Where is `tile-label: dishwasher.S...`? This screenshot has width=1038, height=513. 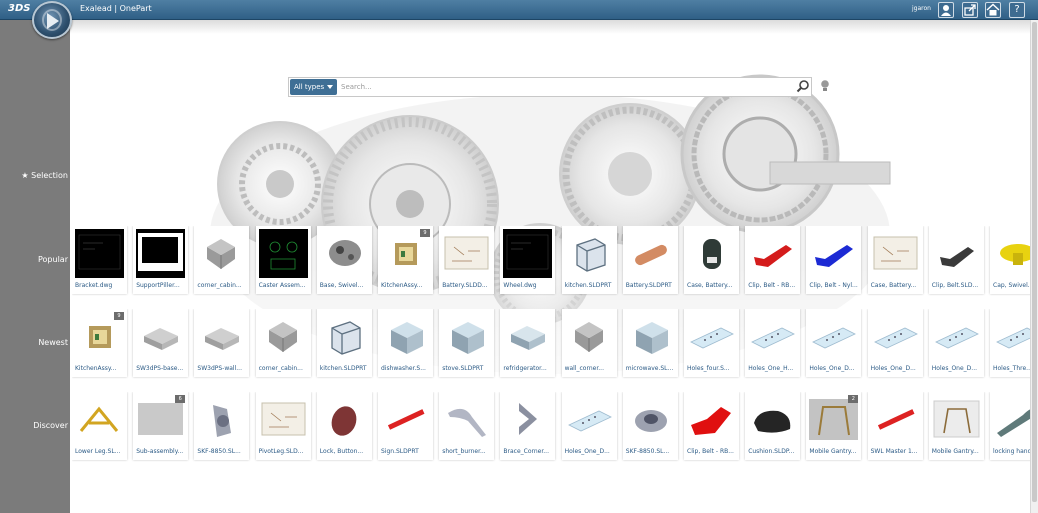
tile-label: dishwasher.S... is located at coordinates (406, 368).